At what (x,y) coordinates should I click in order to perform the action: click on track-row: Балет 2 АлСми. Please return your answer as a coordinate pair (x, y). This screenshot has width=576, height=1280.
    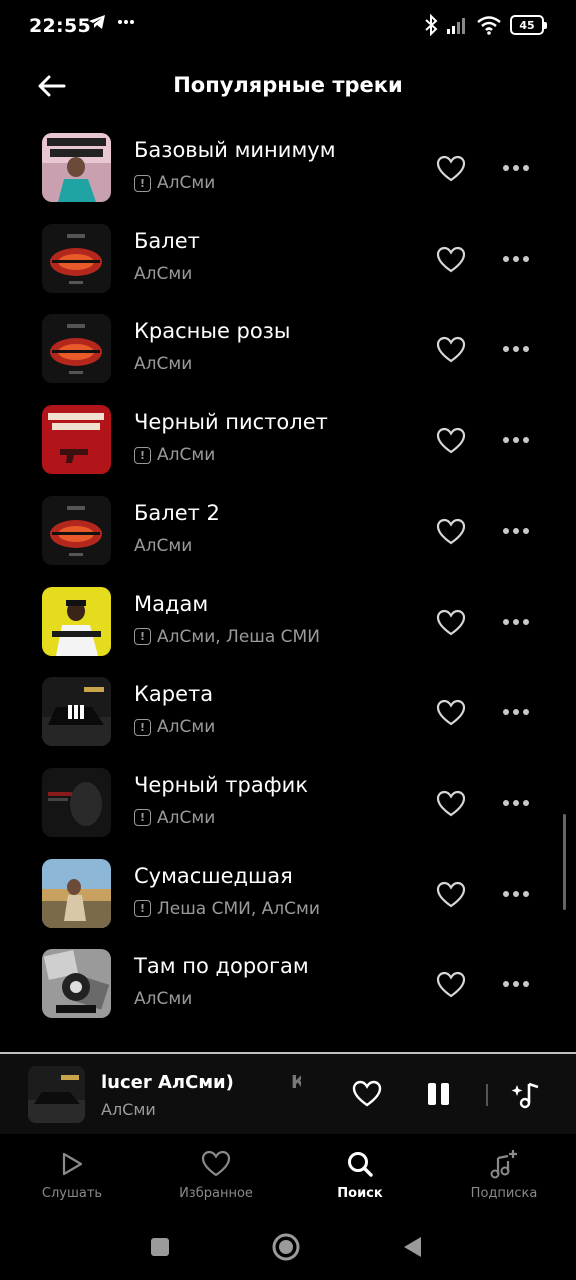
    Looking at the image, I should click on (288, 534).